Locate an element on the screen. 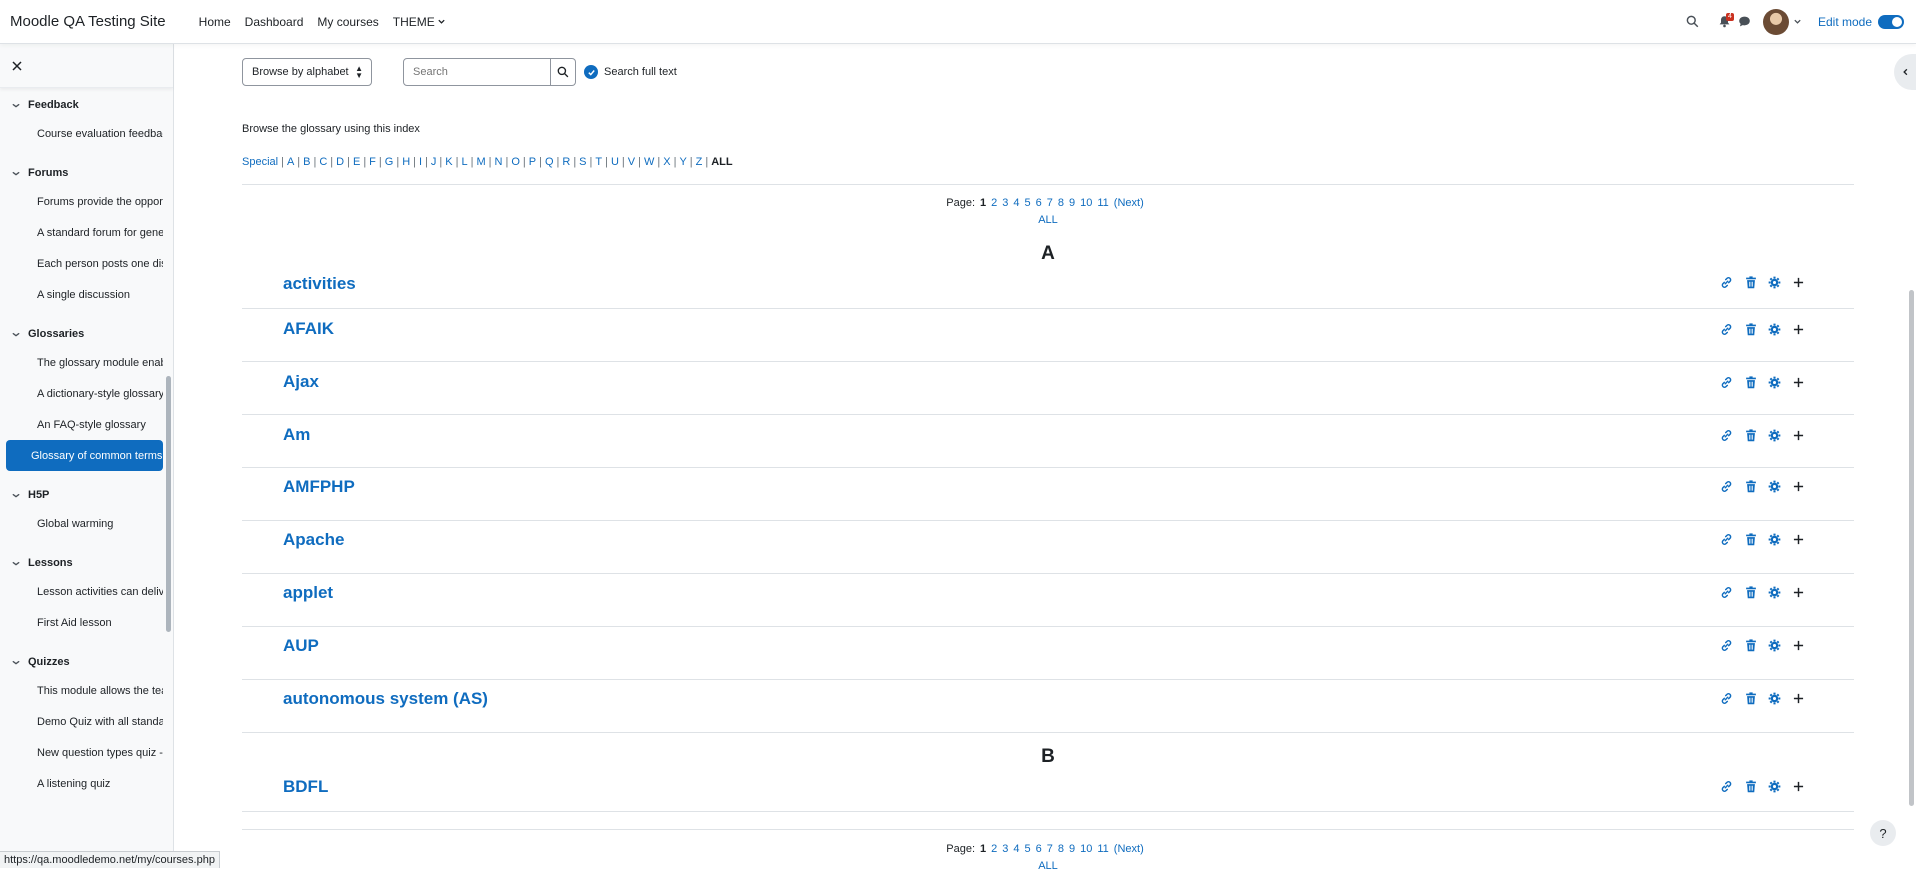  drawer-scrollbar is located at coordinates (168, 504).